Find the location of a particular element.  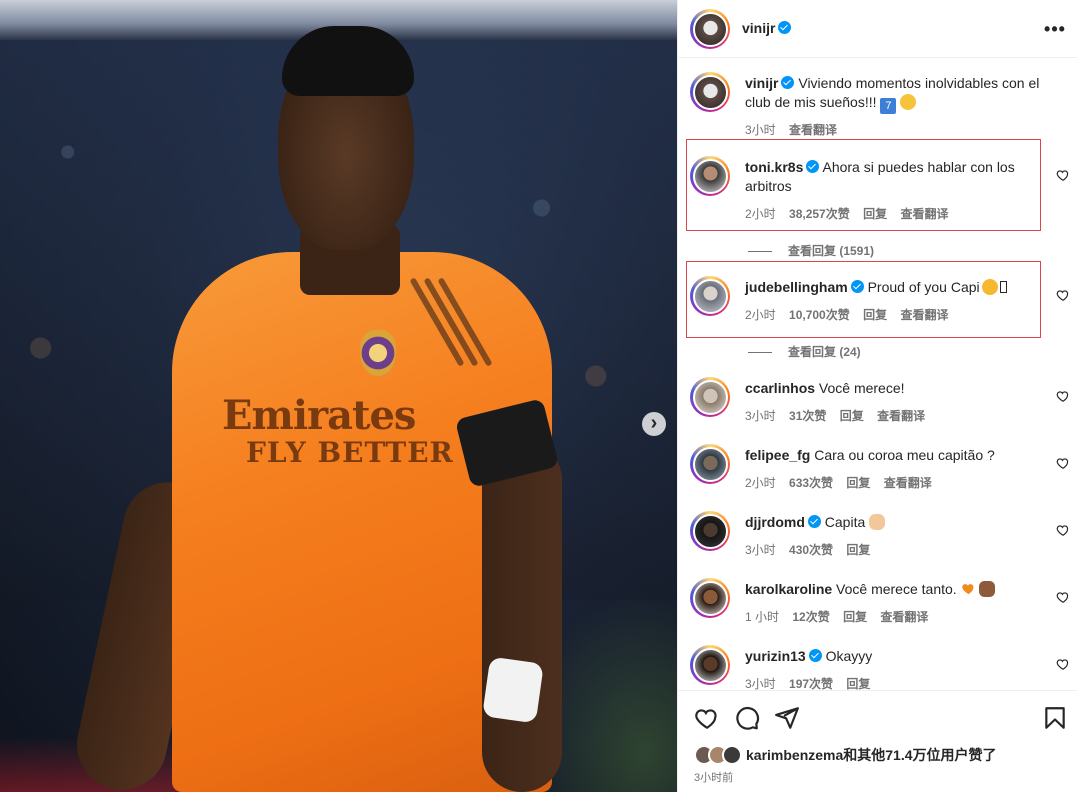

caption-username: vinijr is located at coordinates (761, 83).